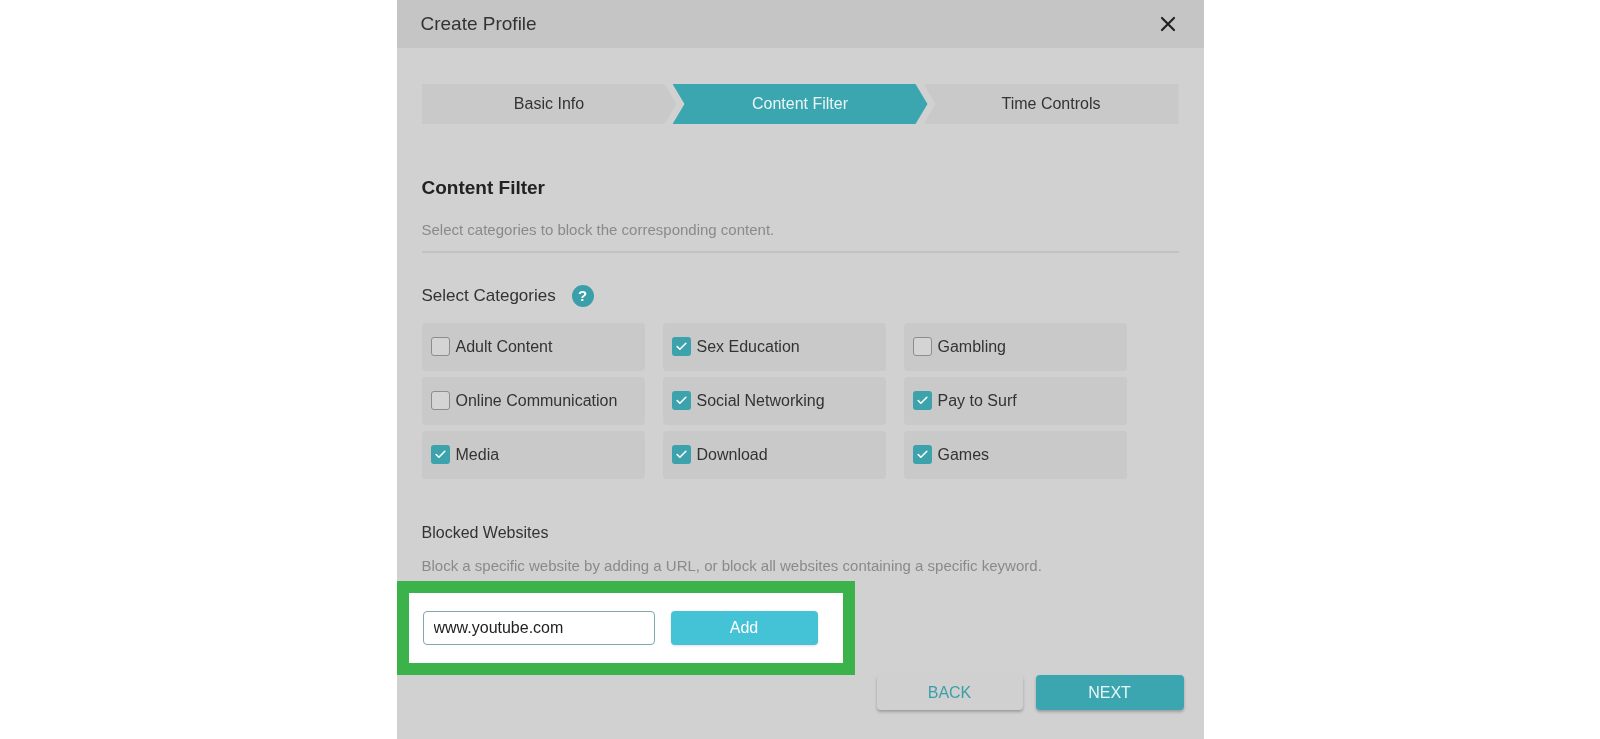  I want to click on category-label: Media, so click(477, 454).